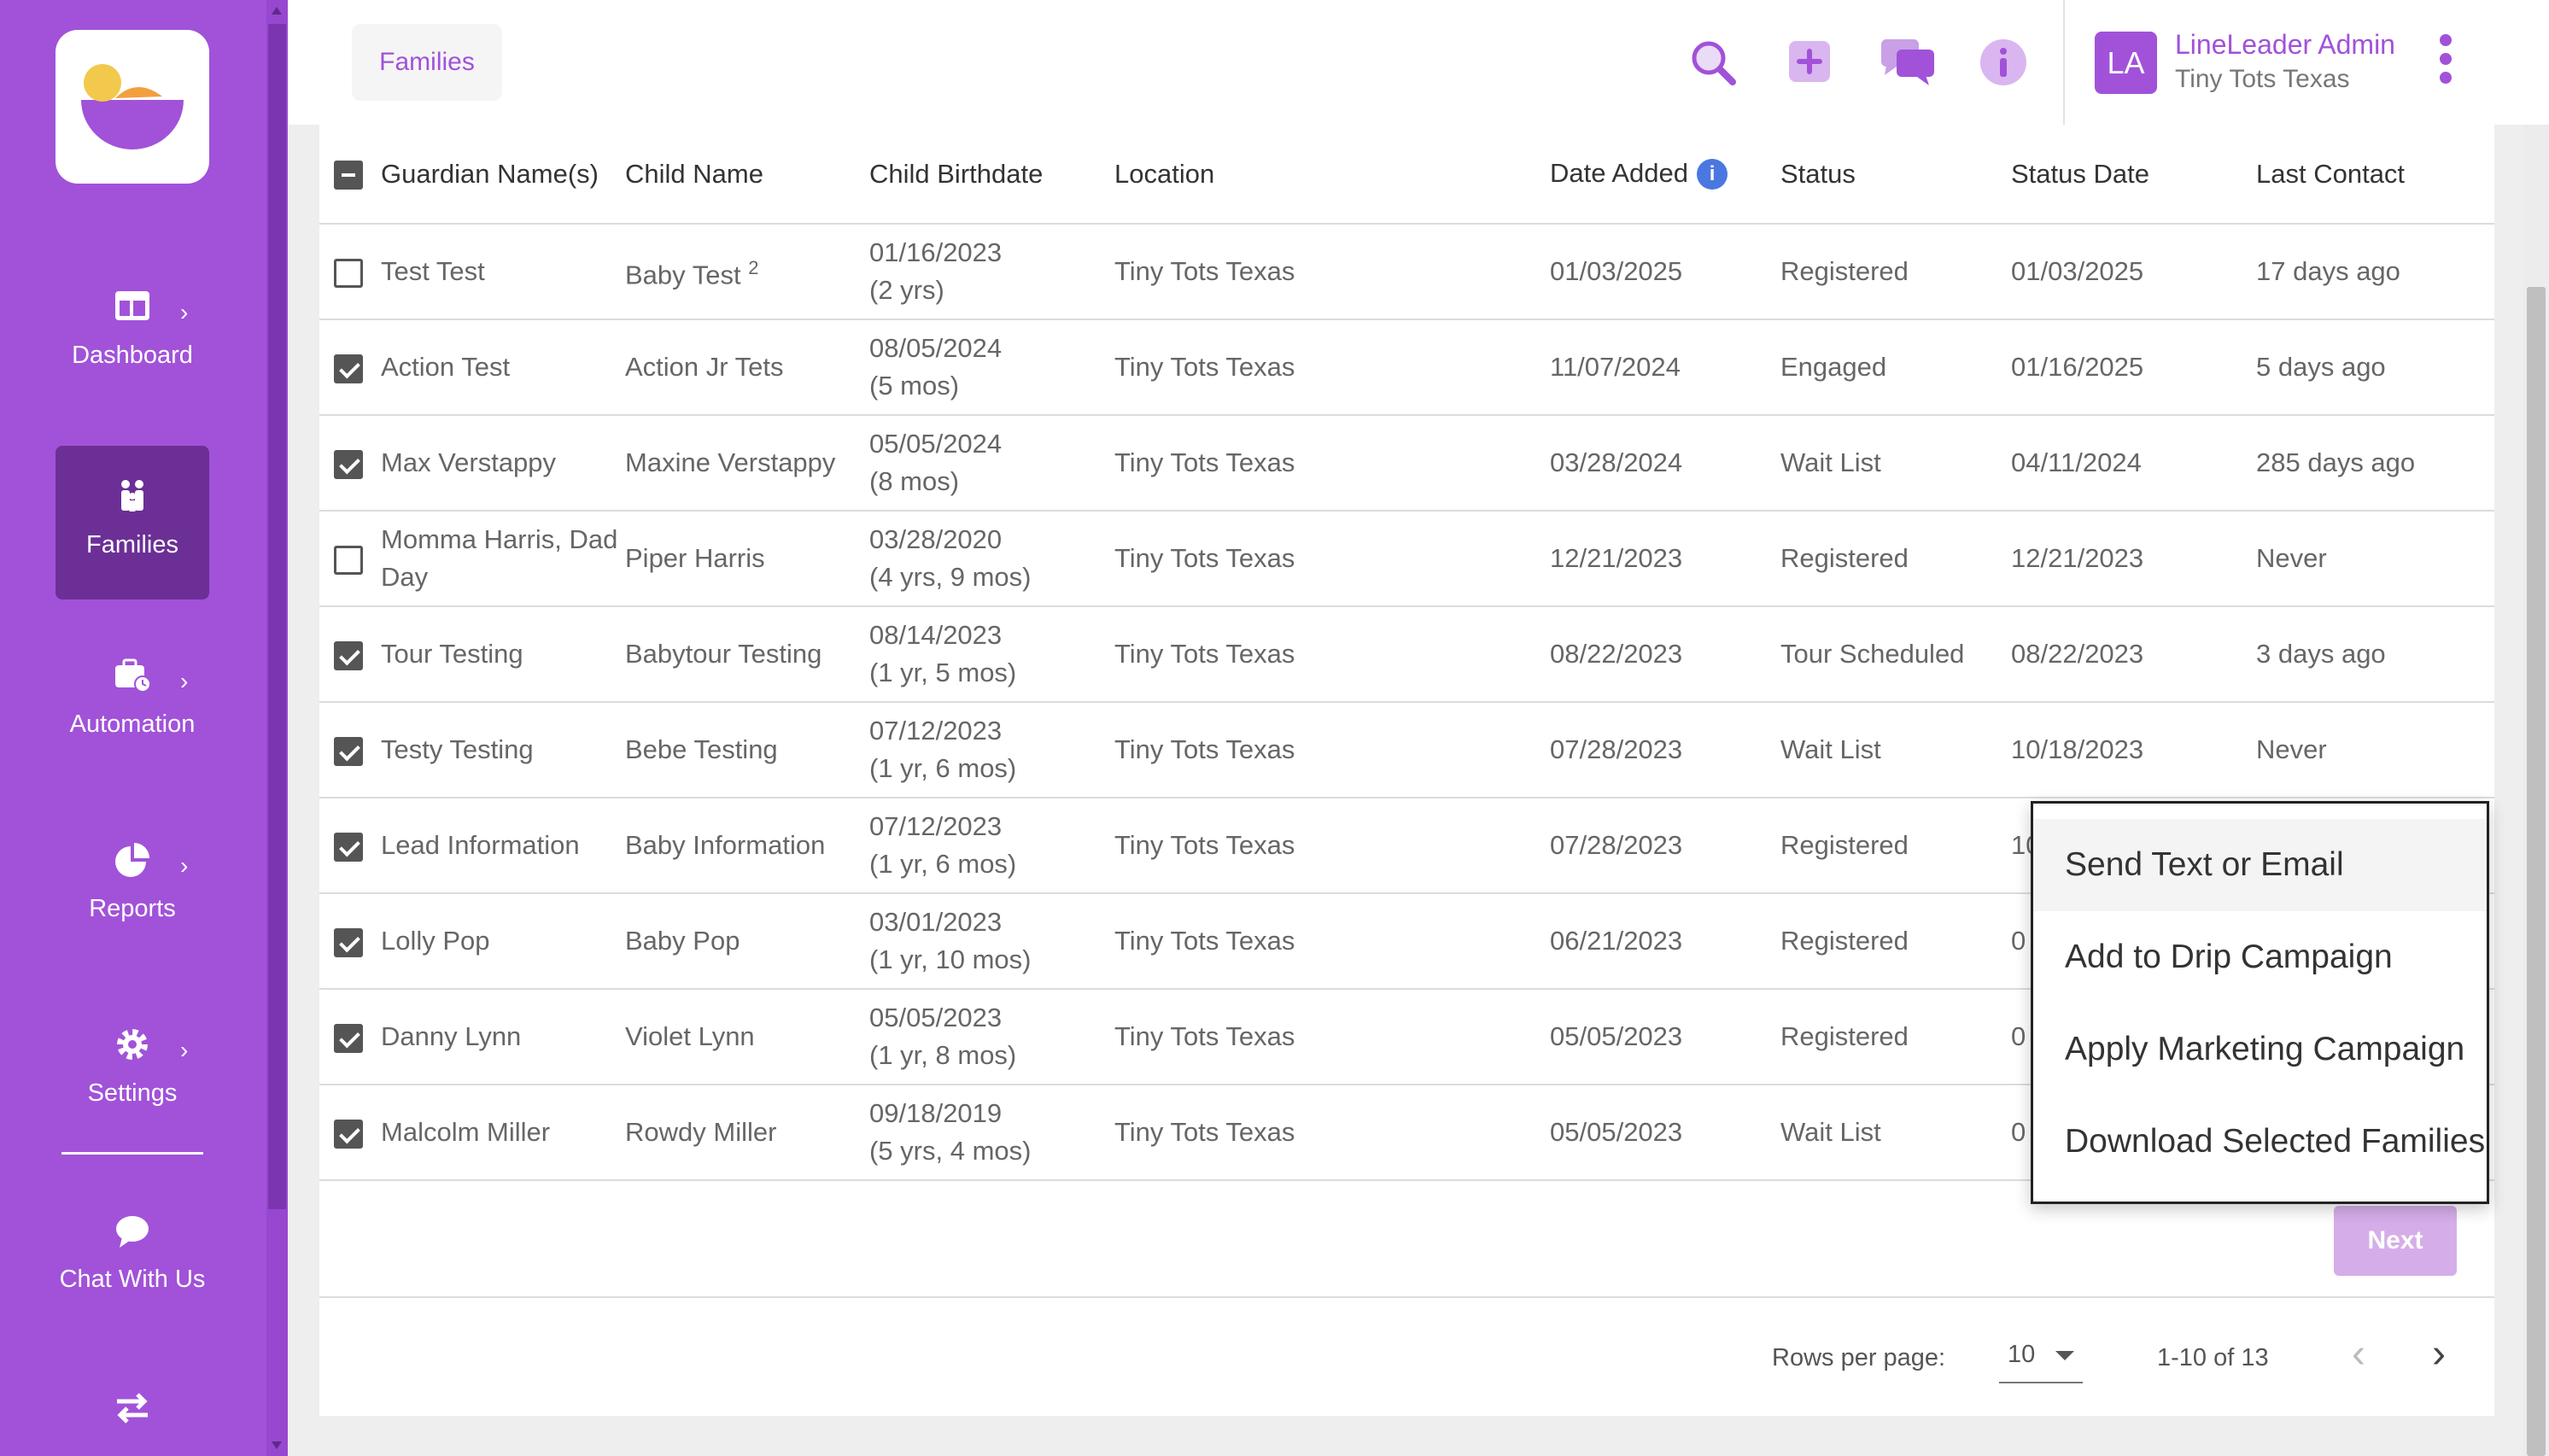  What do you see at coordinates (747, 654) in the screenshot?
I see `child-name-cell: Babytour Testing` at bounding box center [747, 654].